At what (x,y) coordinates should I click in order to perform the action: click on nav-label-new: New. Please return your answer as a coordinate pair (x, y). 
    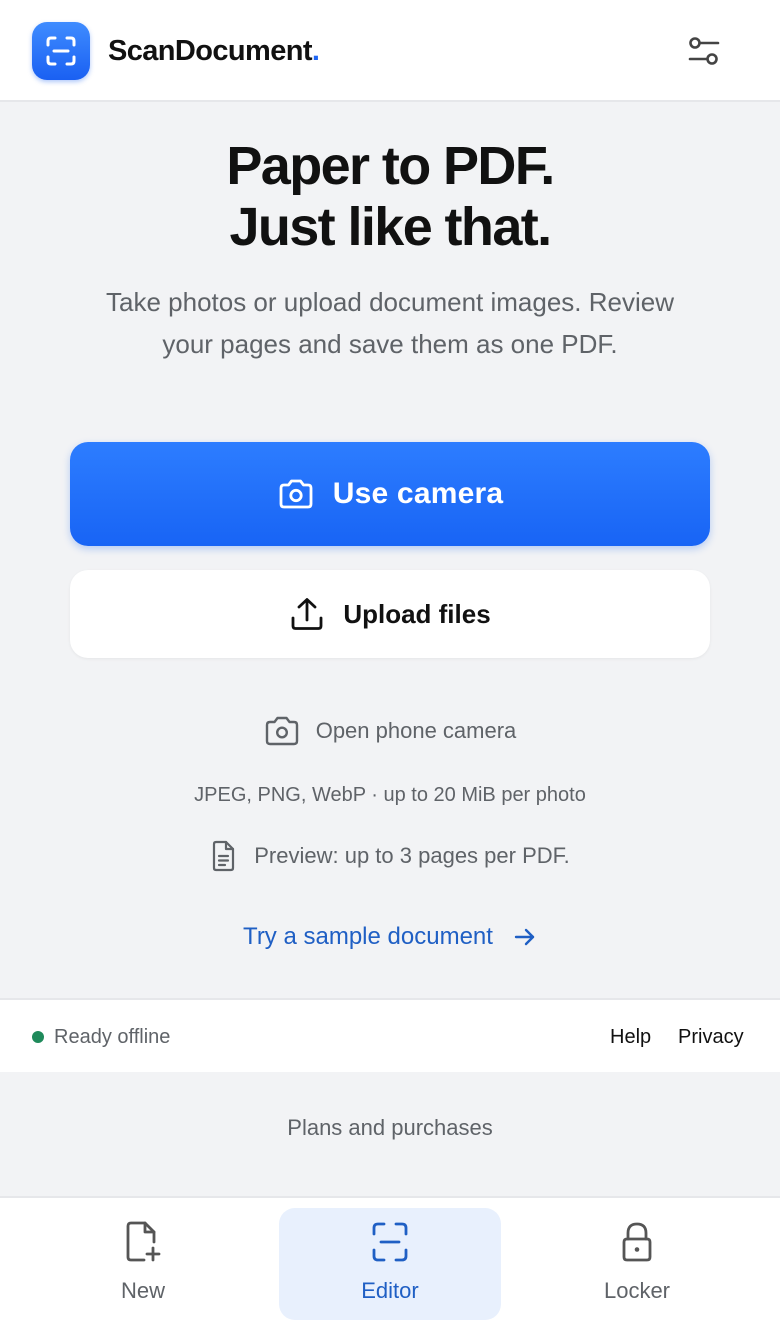
    Looking at the image, I should click on (142, 1290).